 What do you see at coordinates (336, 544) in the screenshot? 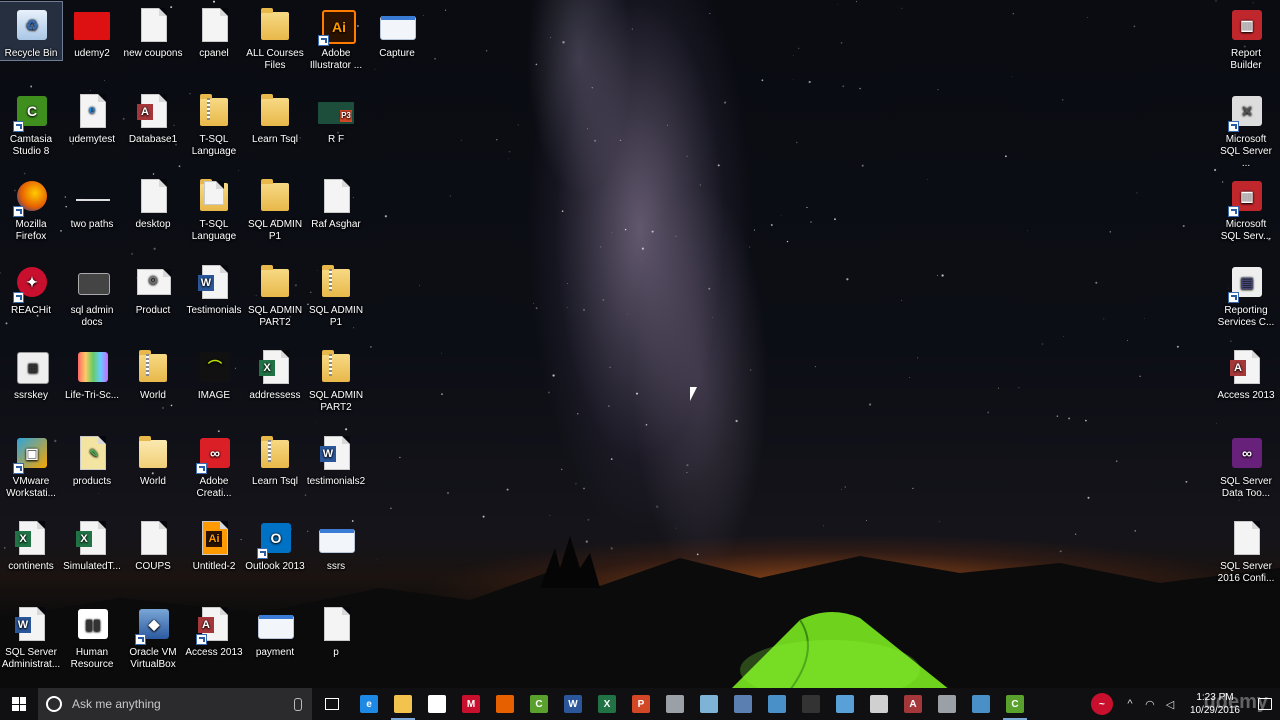
I see `desktop-icon-ssrs: ssrs` at bounding box center [336, 544].